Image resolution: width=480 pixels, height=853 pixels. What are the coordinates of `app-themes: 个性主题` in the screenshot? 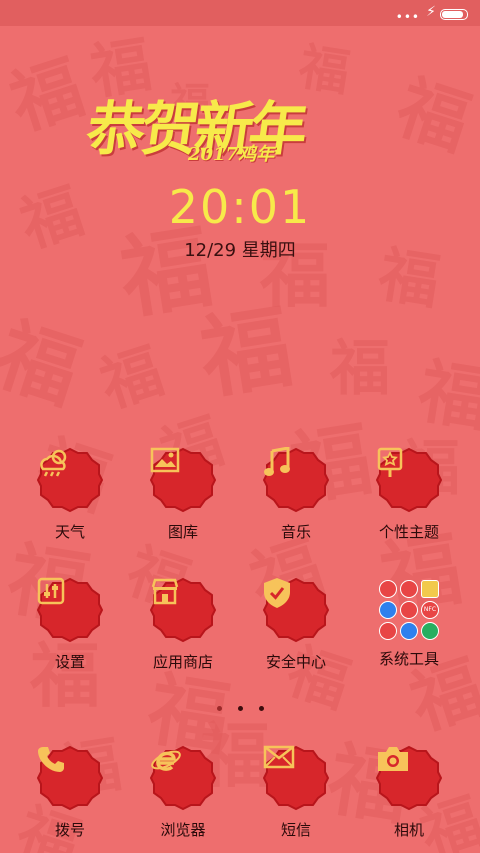 It's located at (409, 494).